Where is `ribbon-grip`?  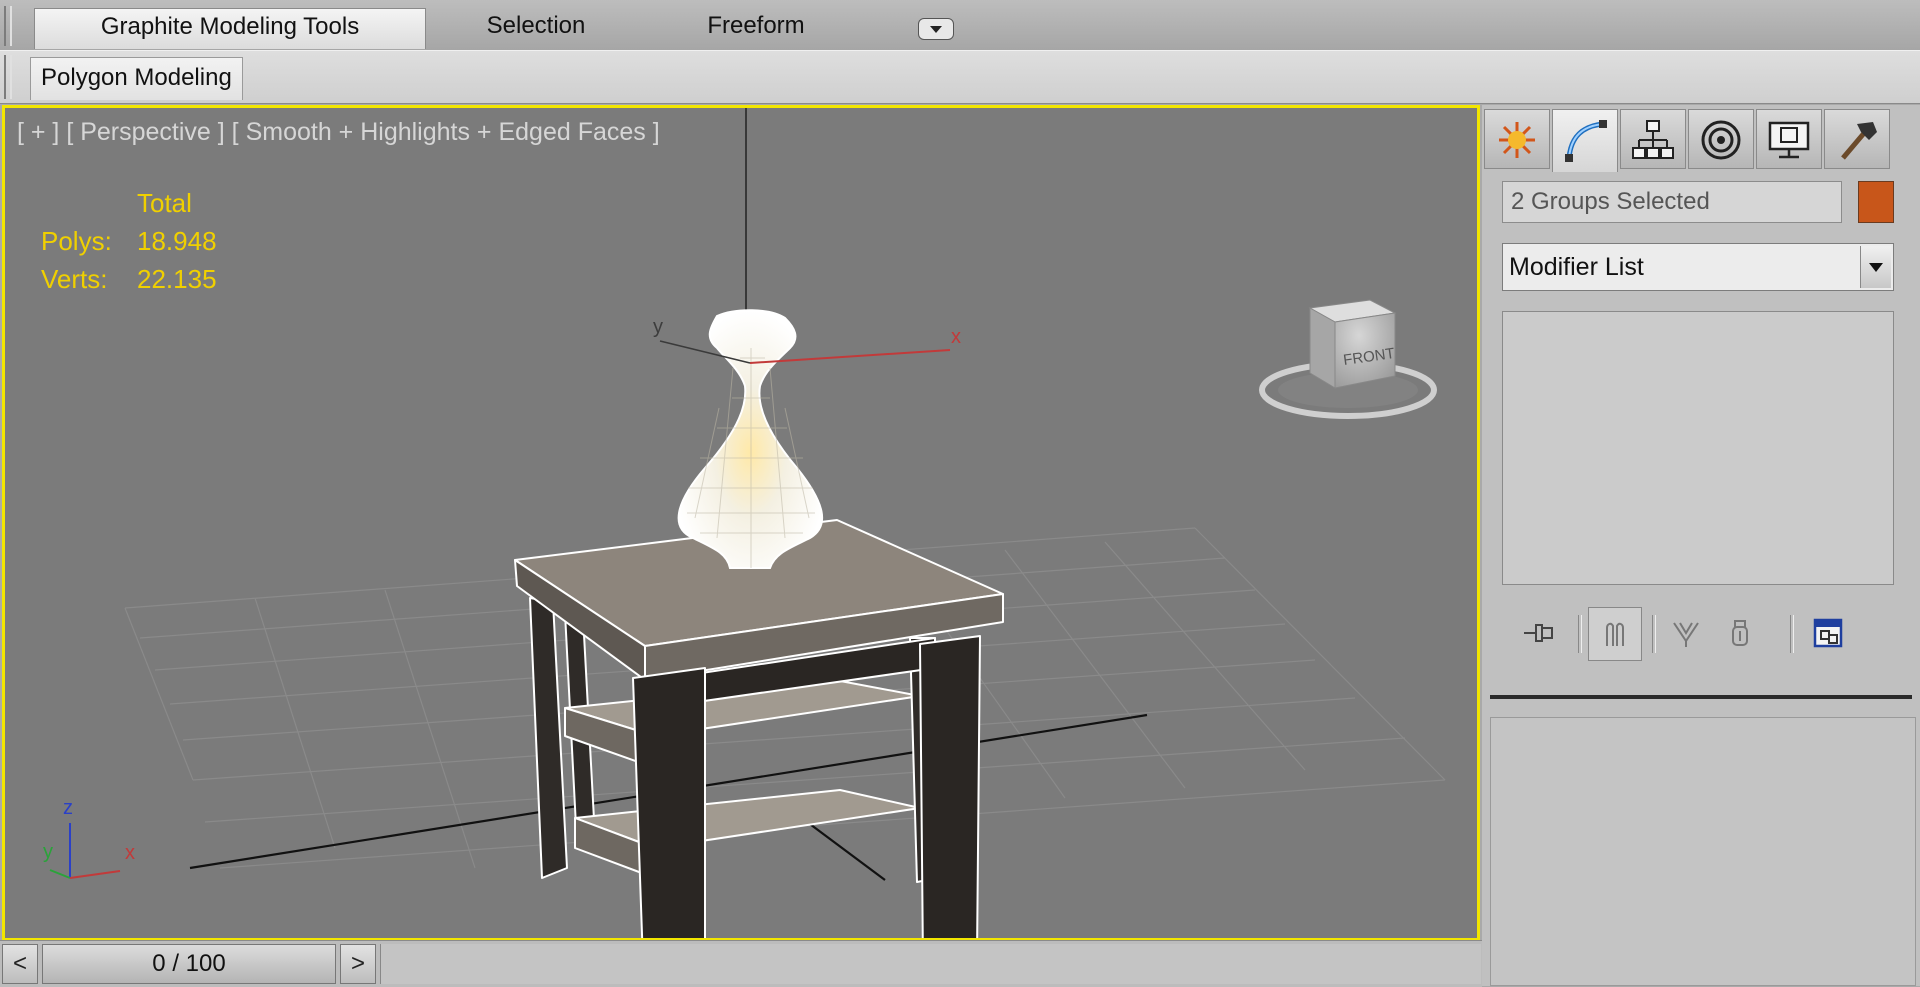 ribbon-grip is located at coordinates (8, 26).